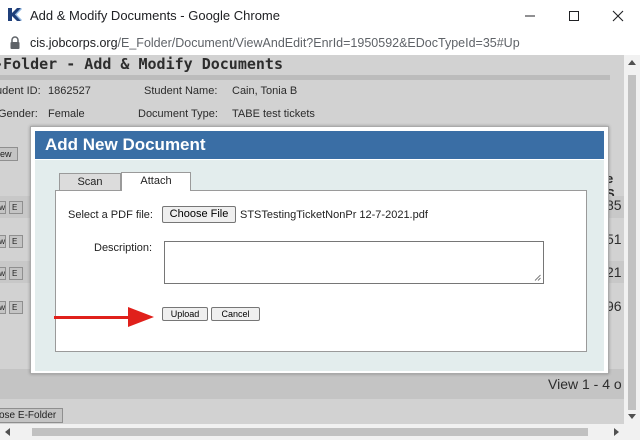  Describe the element at coordinates (156, 181) in the screenshot. I see `tab-attach: Attach` at that location.